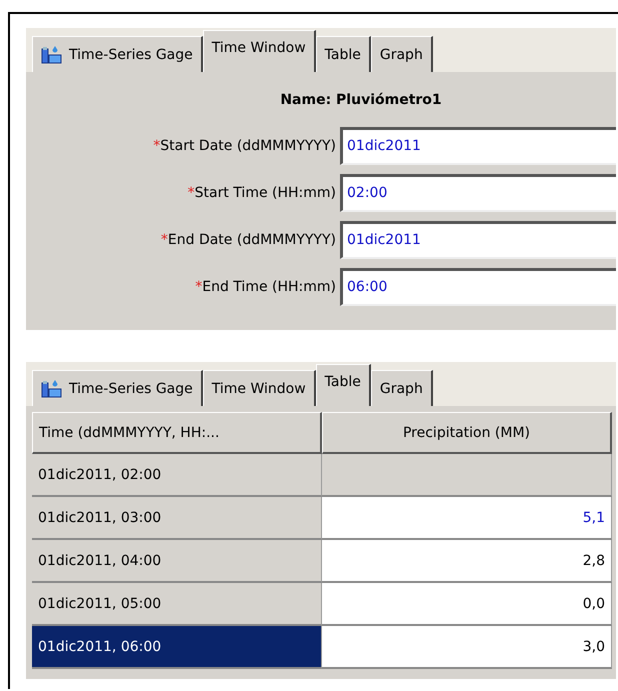  What do you see at coordinates (252, 240) in the screenshot?
I see `field-label: End Date (ddMMMYYYY)` at bounding box center [252, 240].